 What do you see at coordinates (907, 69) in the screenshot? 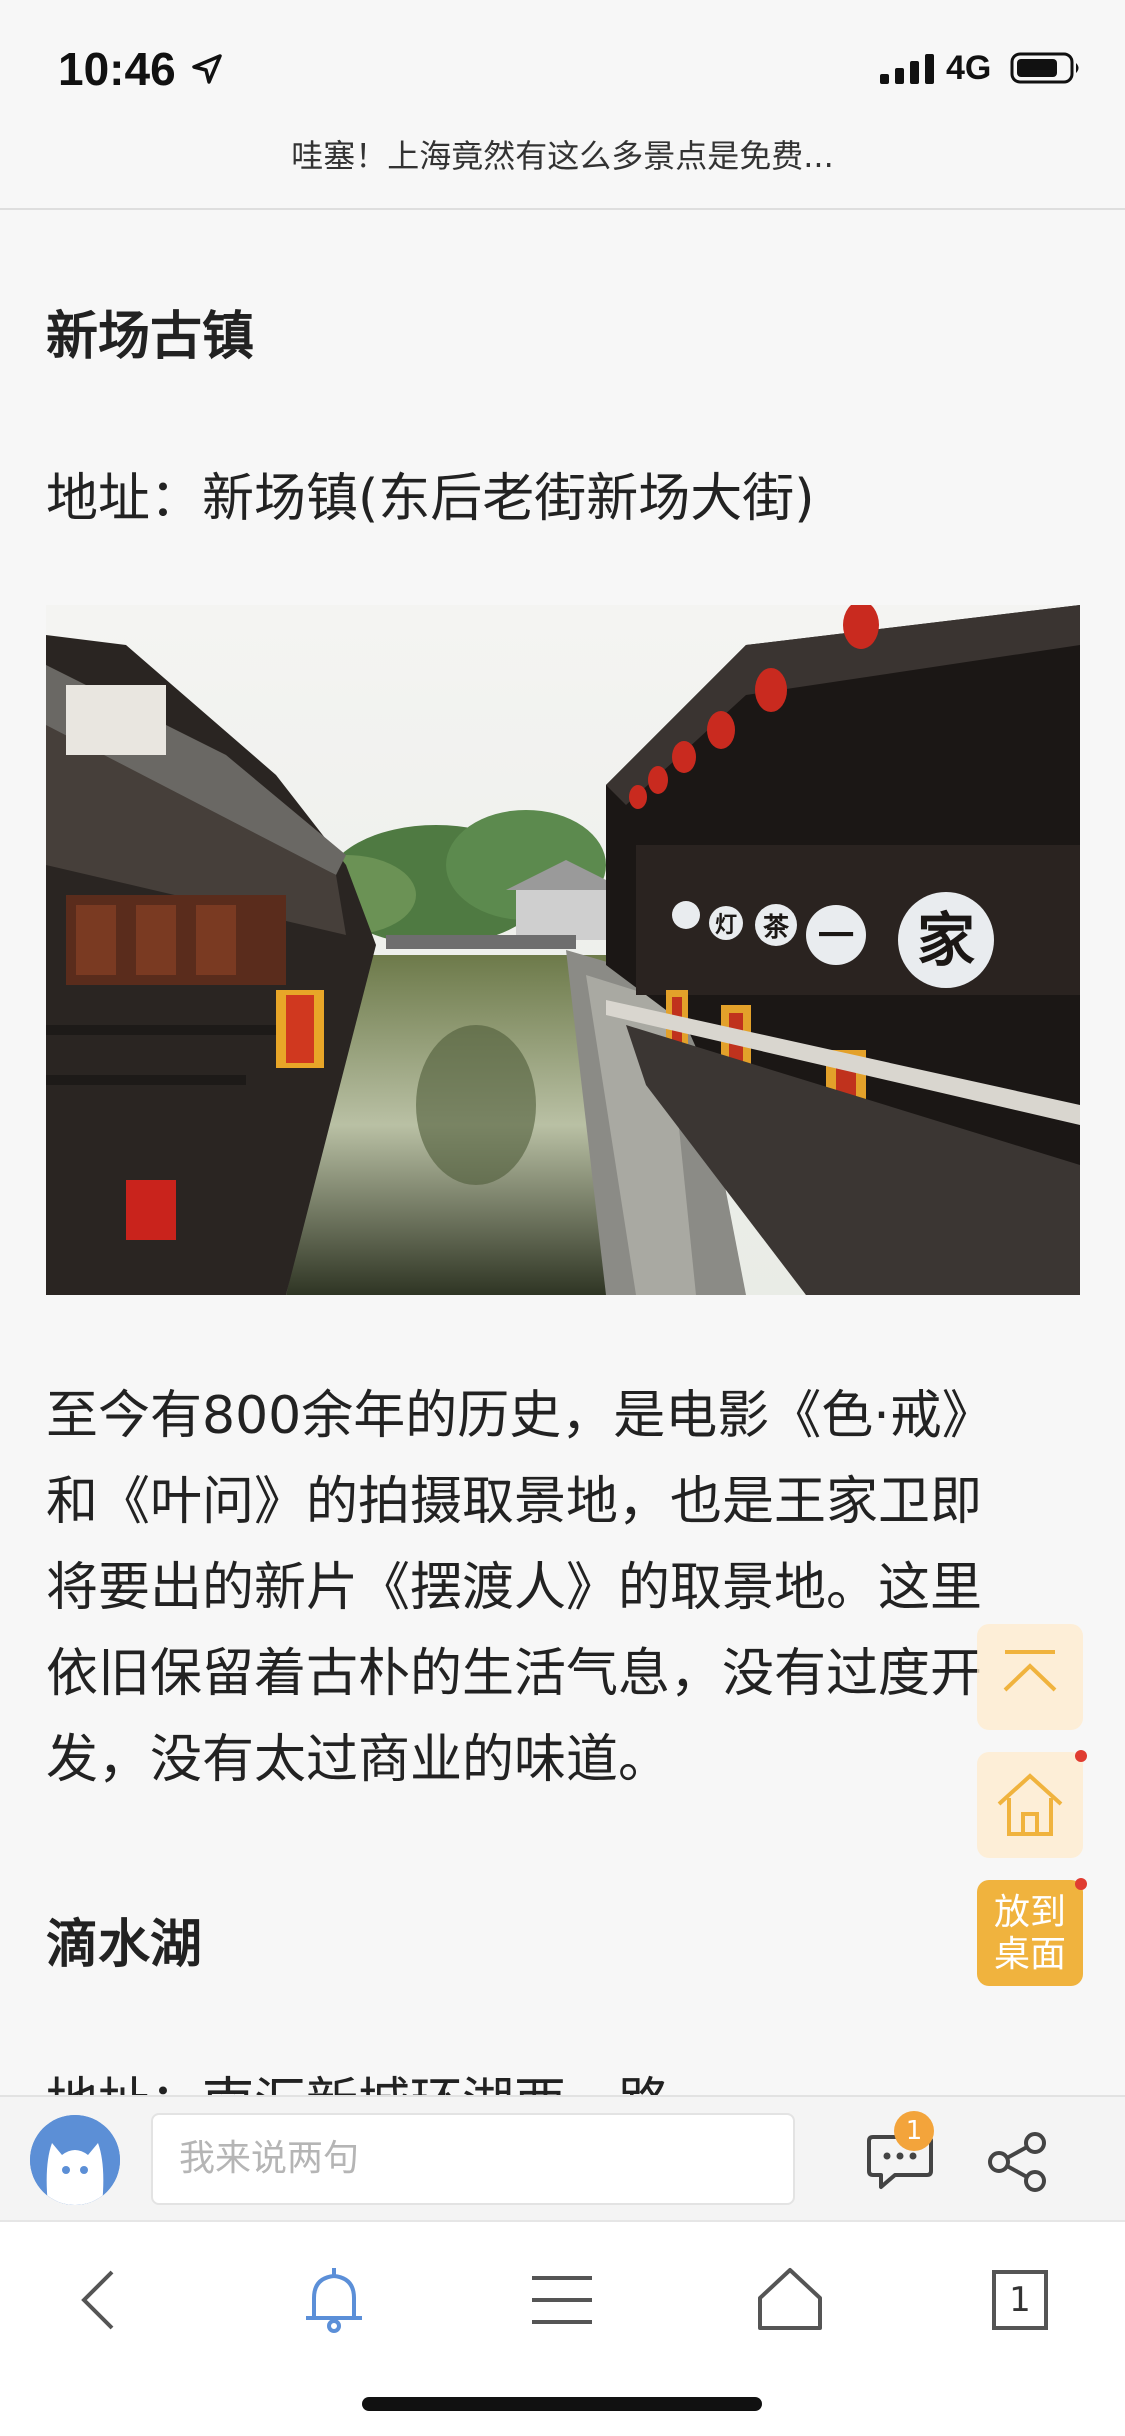
I see `signal-icon` at bounding box center [907, 69].